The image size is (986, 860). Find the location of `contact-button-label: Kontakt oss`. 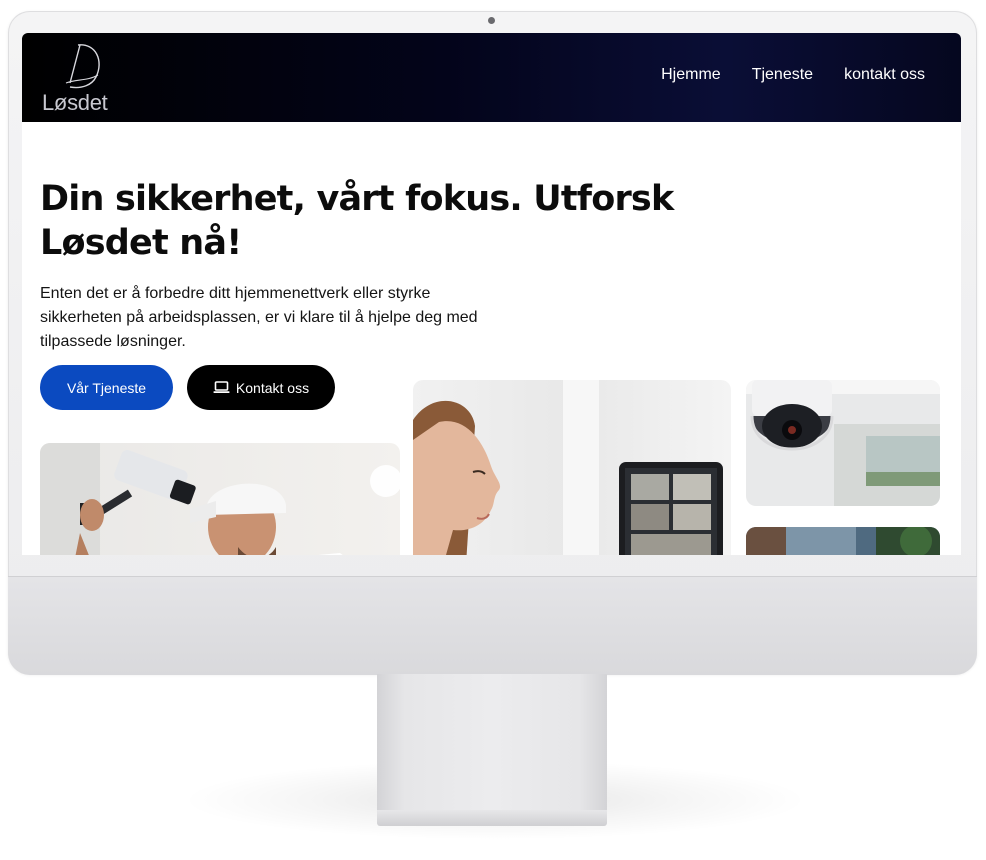

contact-button-label: Kontakt oss is located at coordinates (272, 387).